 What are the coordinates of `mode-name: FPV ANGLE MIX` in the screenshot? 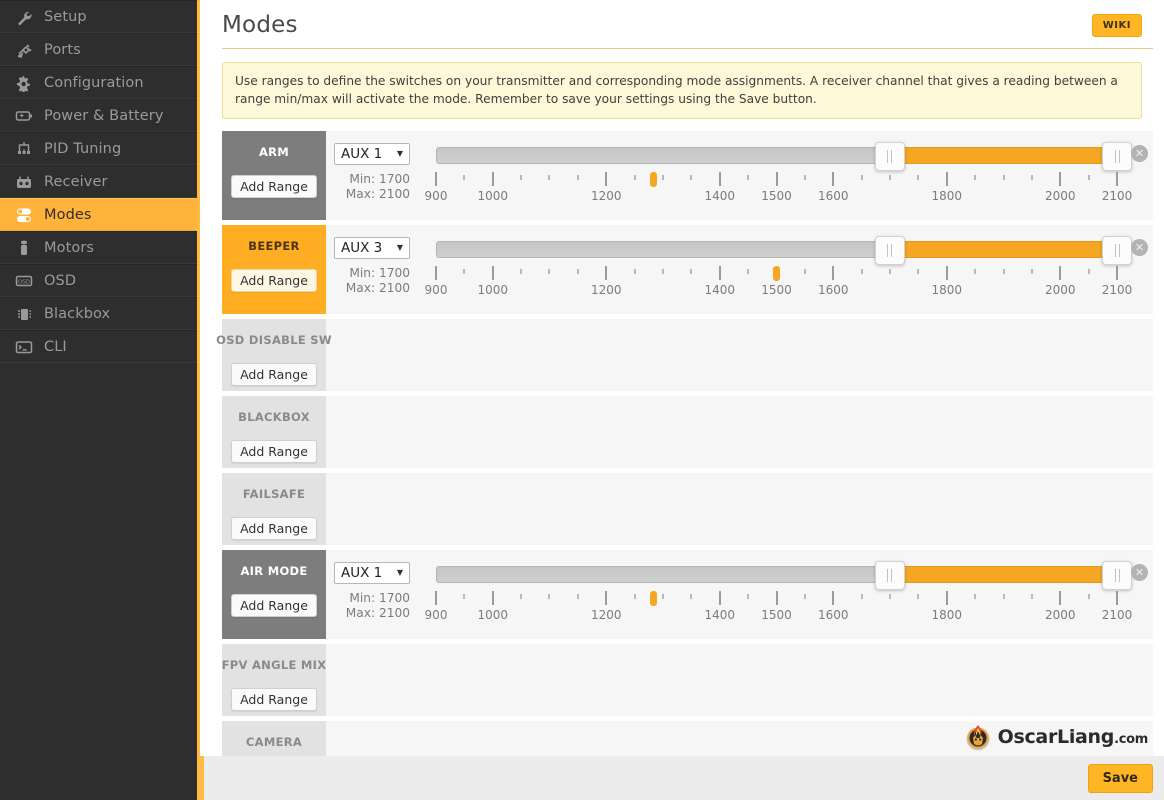 It's located at (274, 664).